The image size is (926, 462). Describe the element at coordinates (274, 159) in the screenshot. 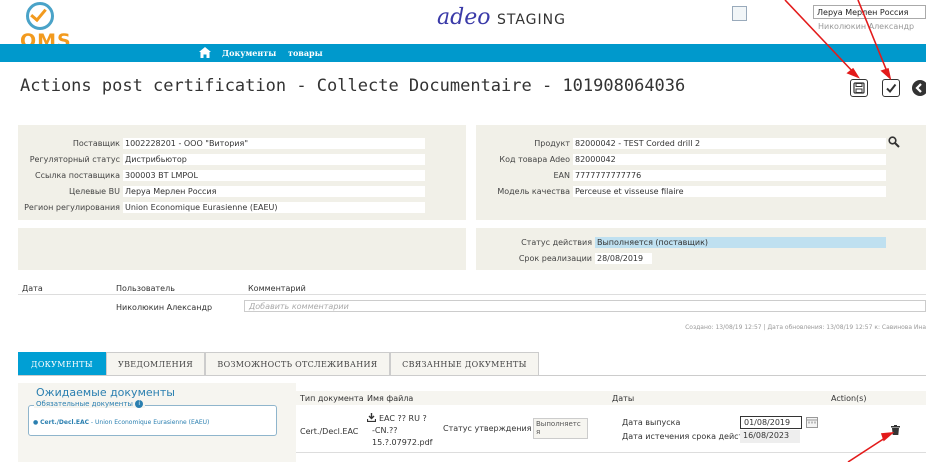

I see `regulatory-status-value: Дистрибьютор` at that location.